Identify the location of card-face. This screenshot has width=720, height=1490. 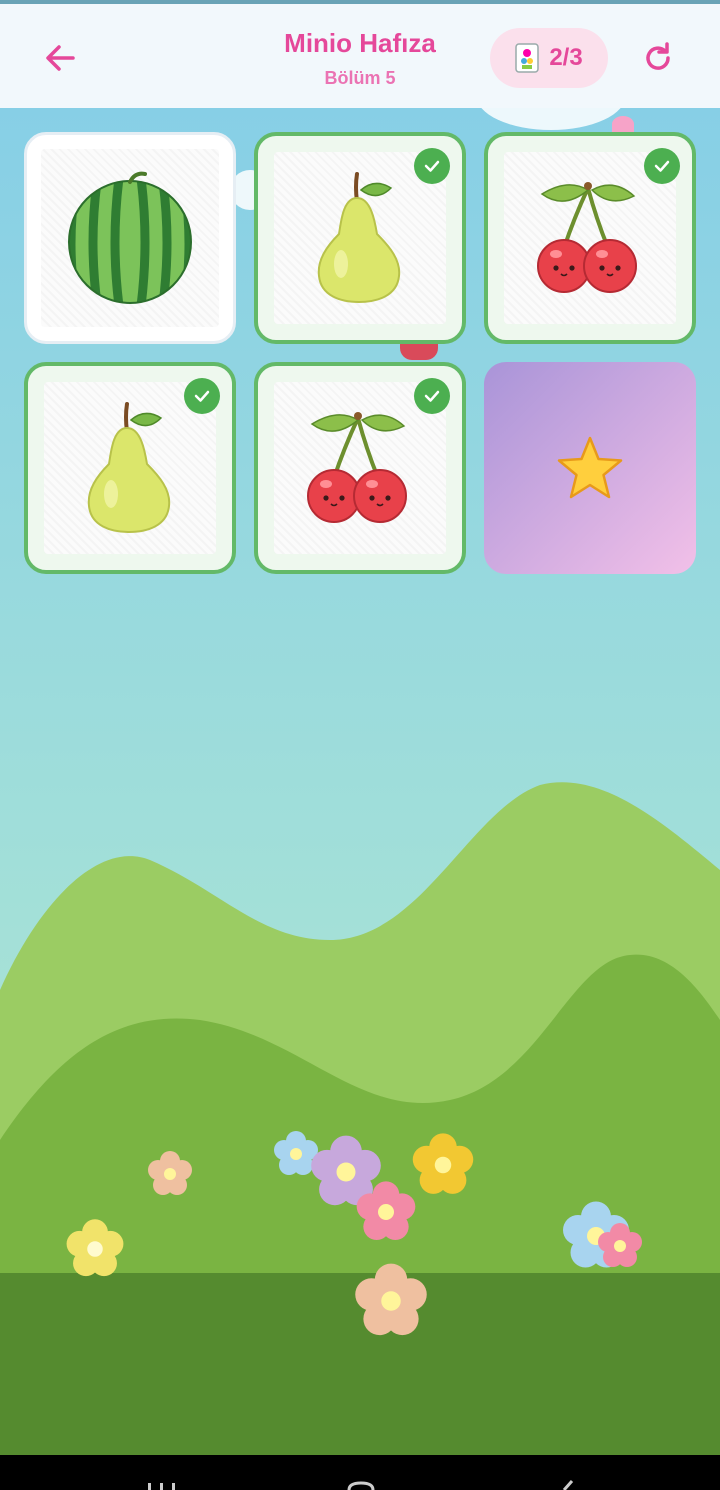
(130, 238).